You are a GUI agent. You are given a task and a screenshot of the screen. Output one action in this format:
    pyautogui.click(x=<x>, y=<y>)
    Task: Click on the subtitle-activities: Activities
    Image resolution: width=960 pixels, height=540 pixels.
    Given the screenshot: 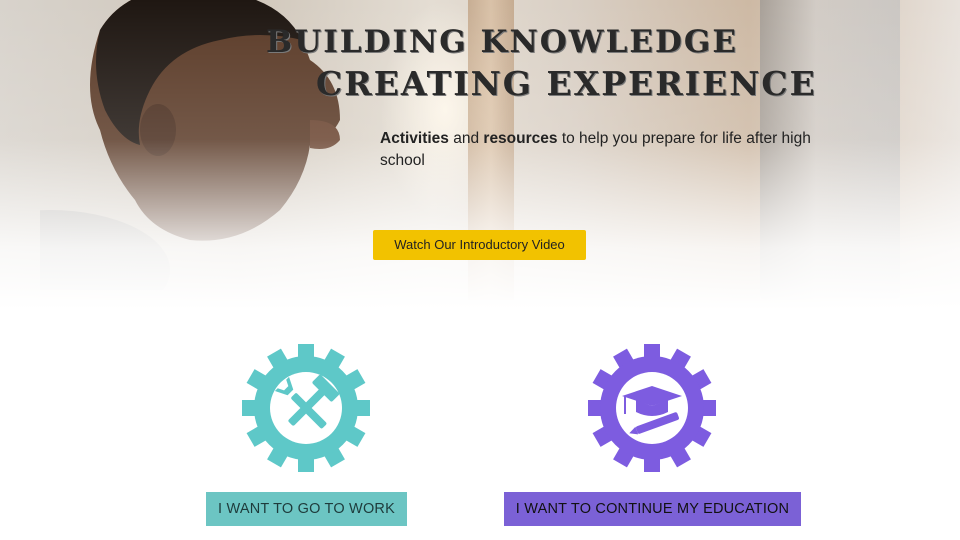 What is the action you would take?
    pyautogui.click(x=414, y=138)
    